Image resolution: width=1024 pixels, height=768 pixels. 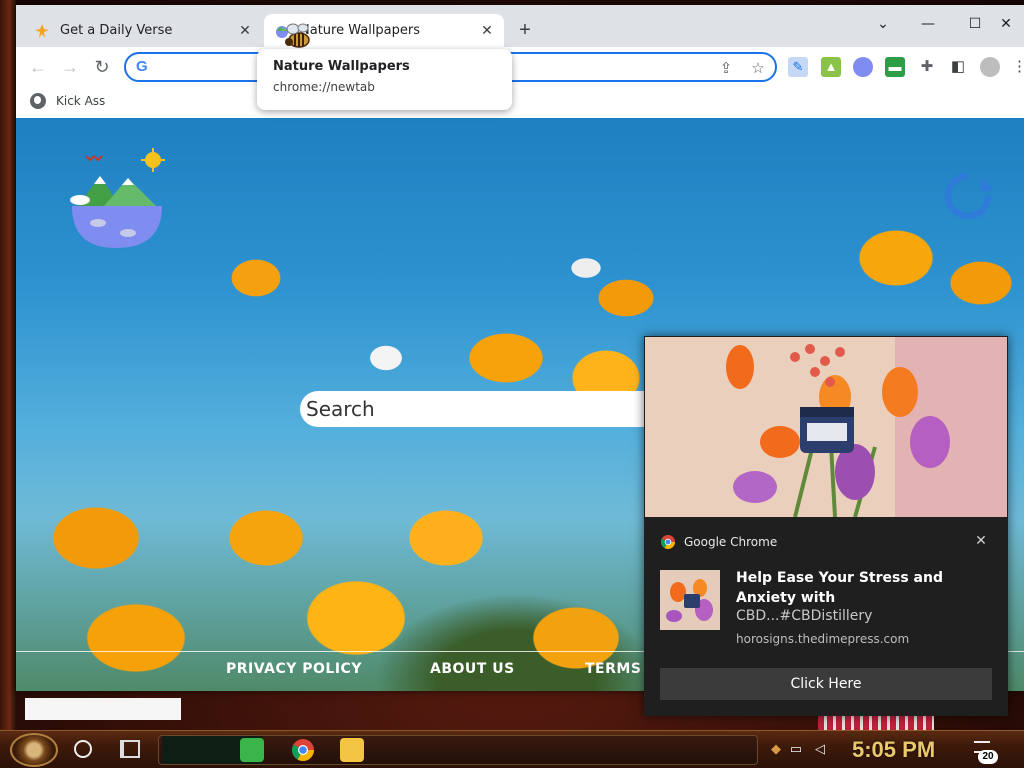 What do you see at coordinates (512, 749) in the screenshot?
I see `taskbar: ◆ ▭ ◁ 5:05 PM 20` at bounding box center [512, 749].